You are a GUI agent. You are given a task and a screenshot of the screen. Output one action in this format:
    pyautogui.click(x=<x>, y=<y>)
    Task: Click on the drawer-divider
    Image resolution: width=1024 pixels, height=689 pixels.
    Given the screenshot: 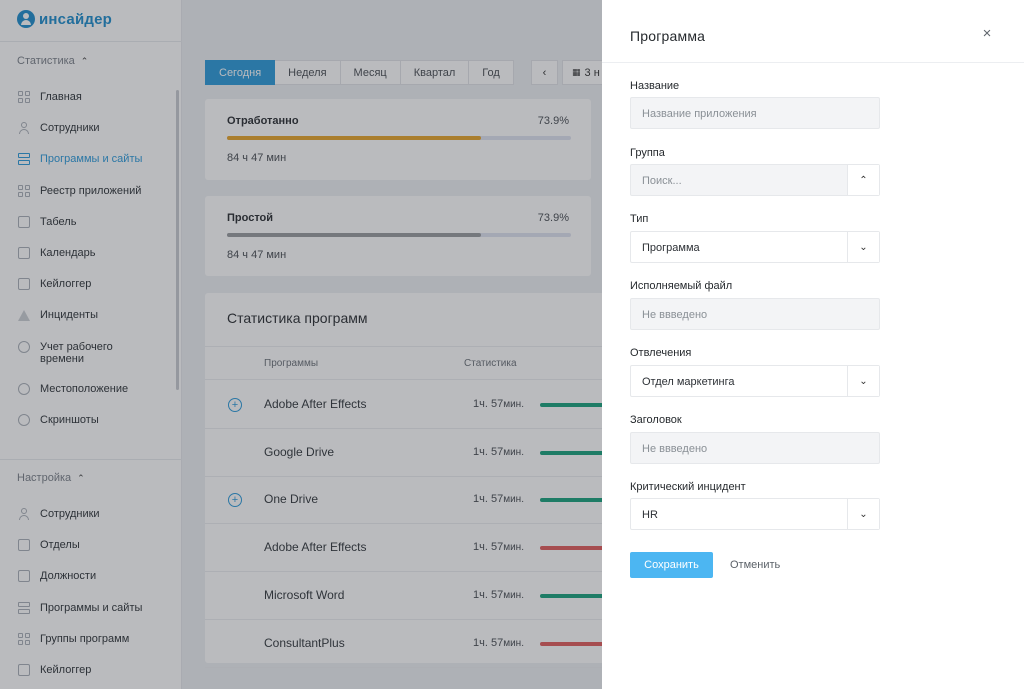 What is the action you would take?
    pyautogui.click(x=813, y=62)
    